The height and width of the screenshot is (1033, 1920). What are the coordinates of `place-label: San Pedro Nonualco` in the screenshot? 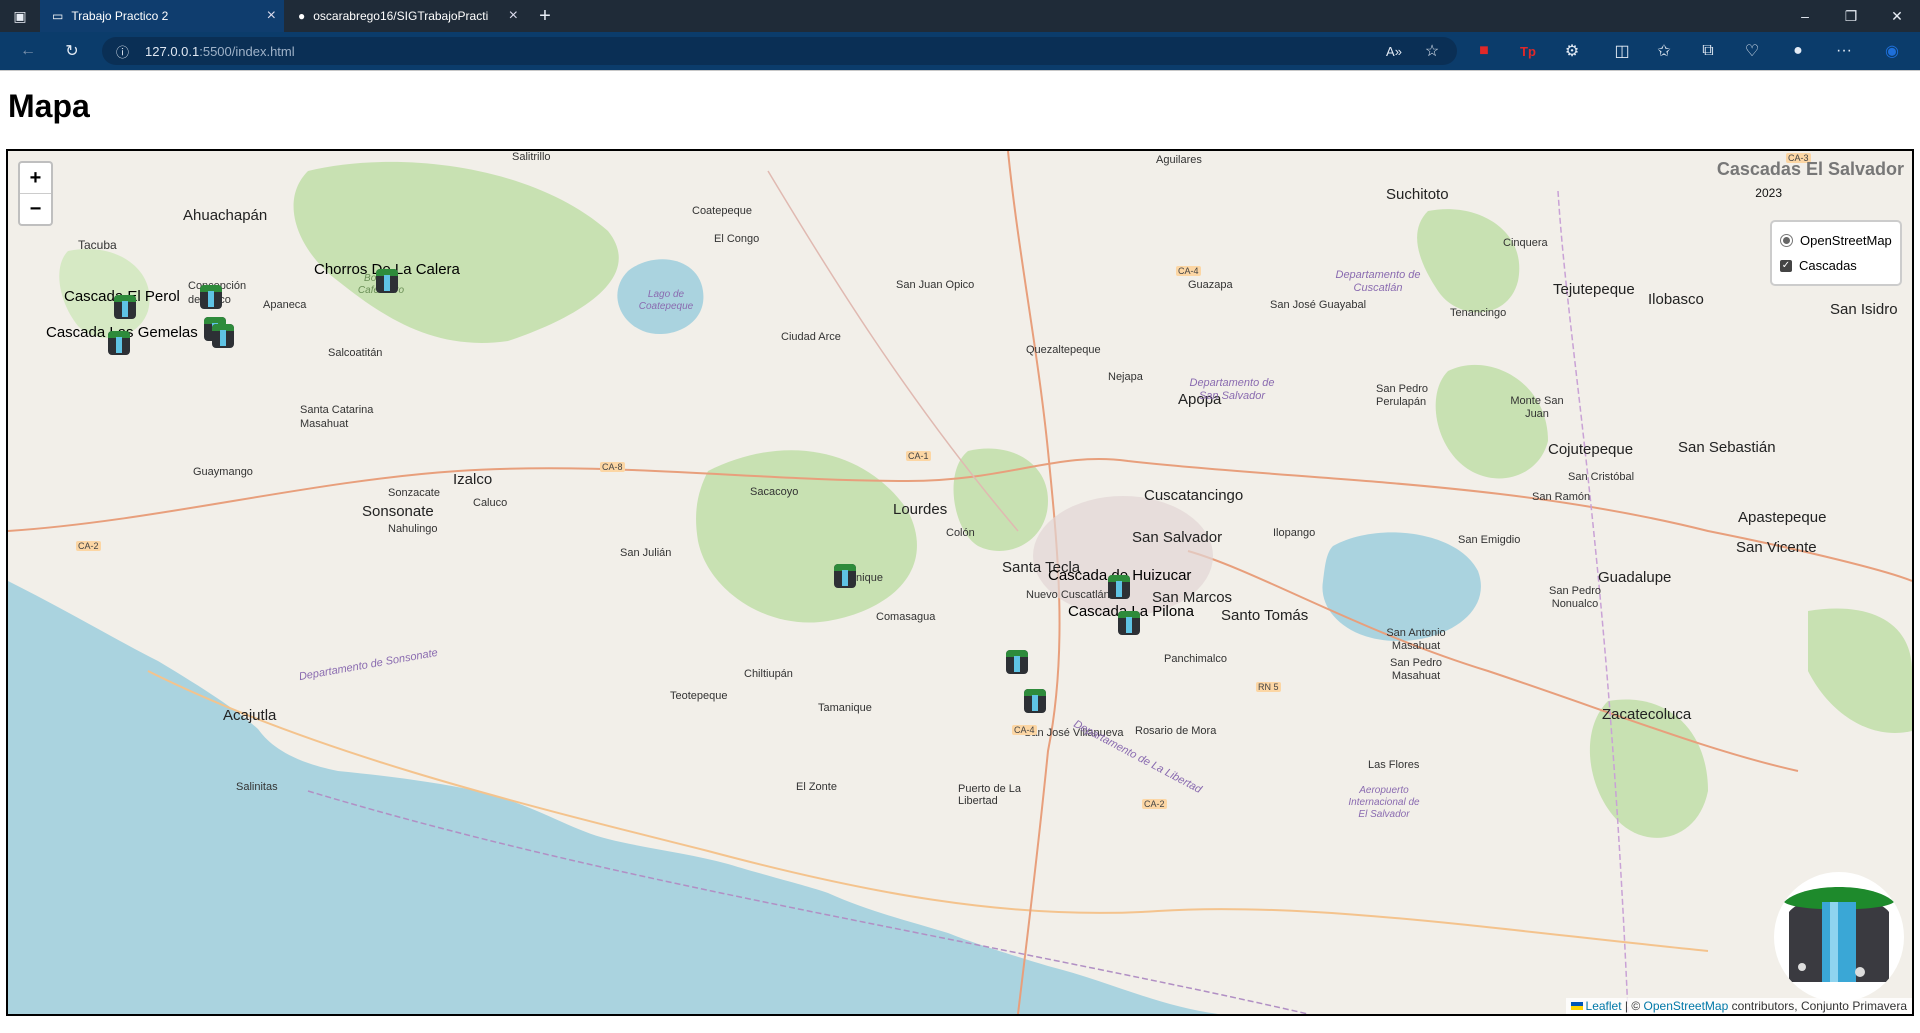 It's located at (1575, 597).